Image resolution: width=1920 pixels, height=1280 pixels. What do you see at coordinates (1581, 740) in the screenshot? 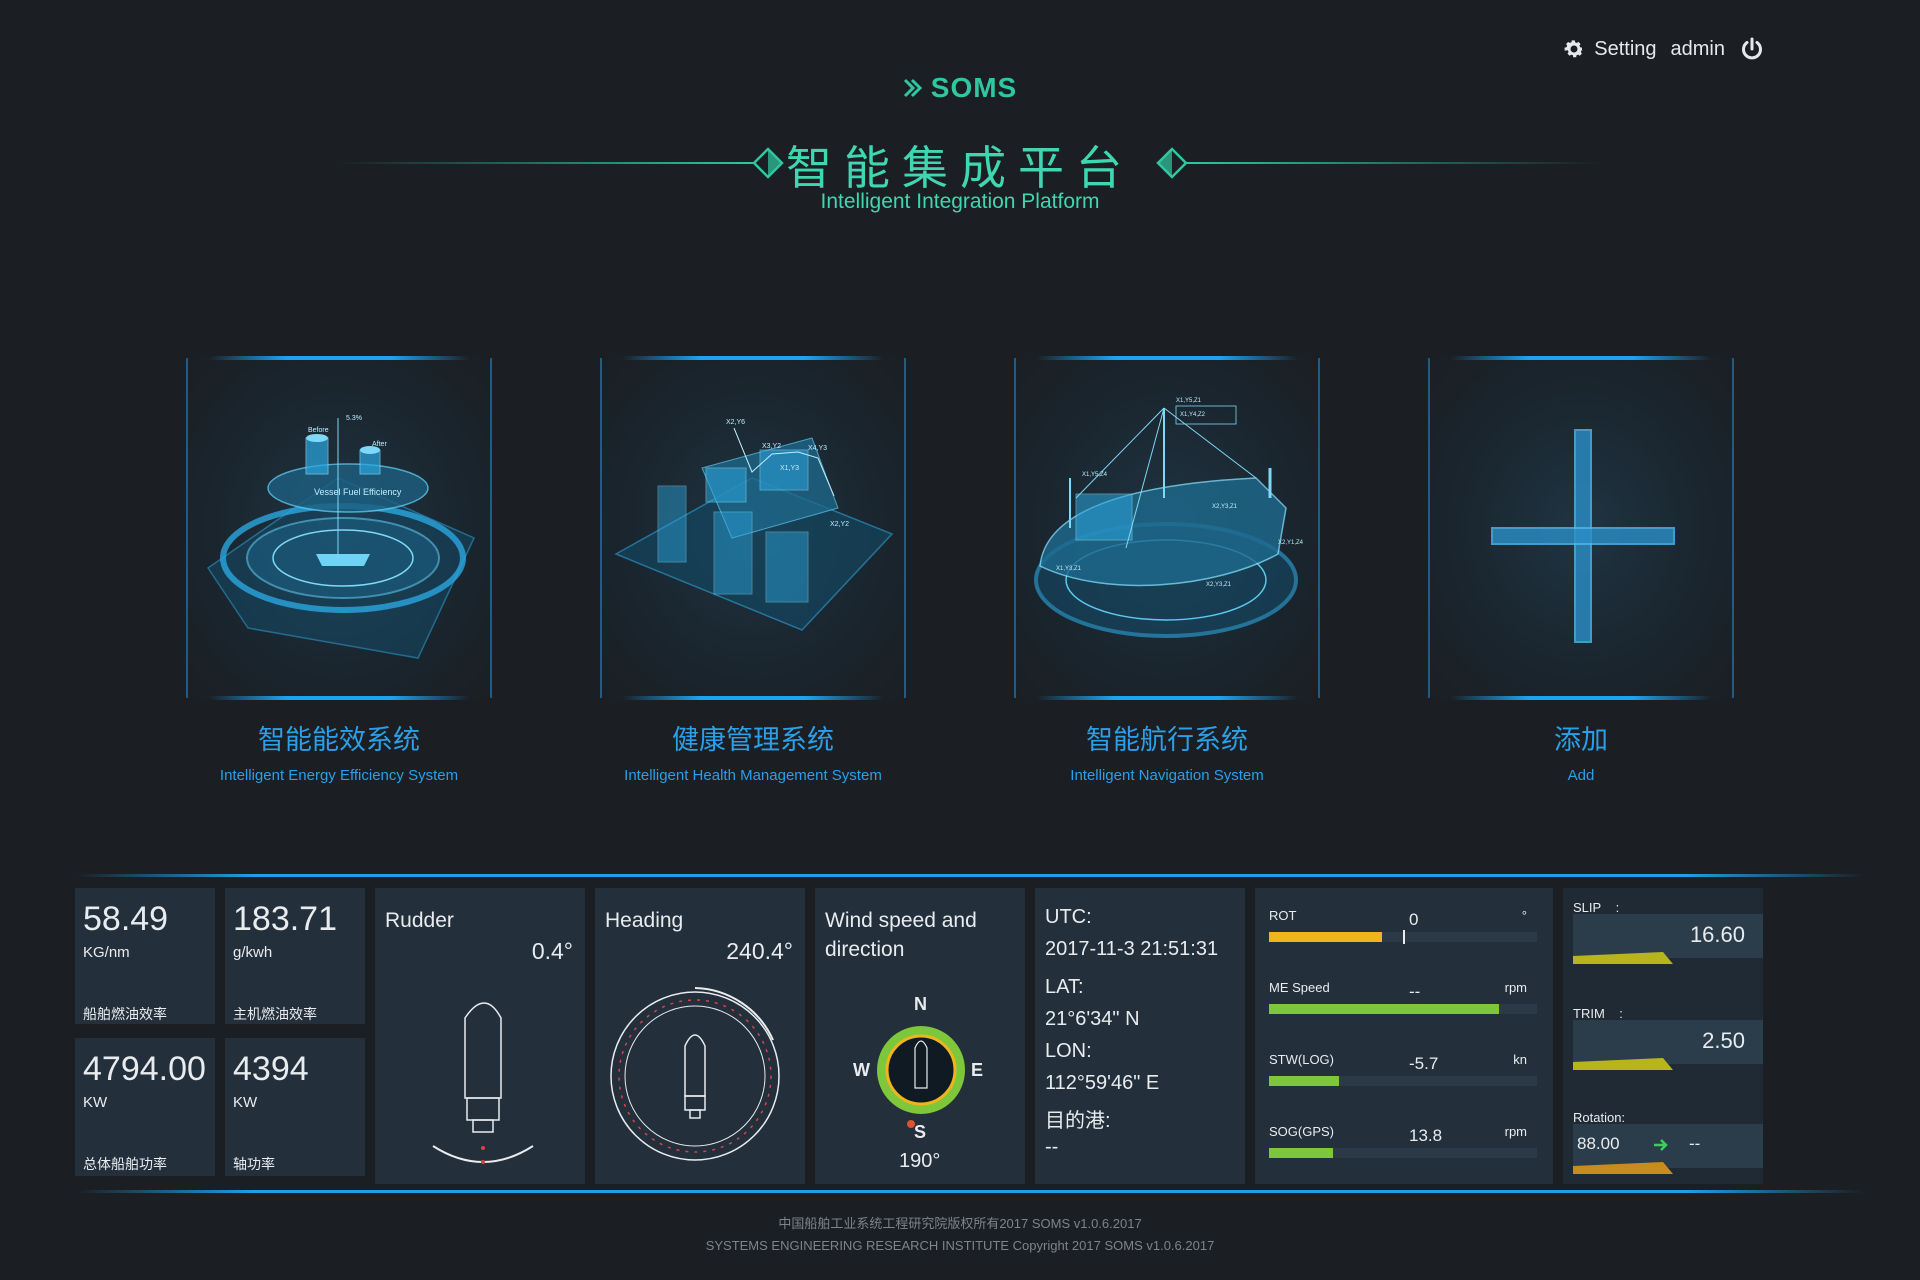
I see `module-title-add: 添加` at bounding box center [1581, 740].